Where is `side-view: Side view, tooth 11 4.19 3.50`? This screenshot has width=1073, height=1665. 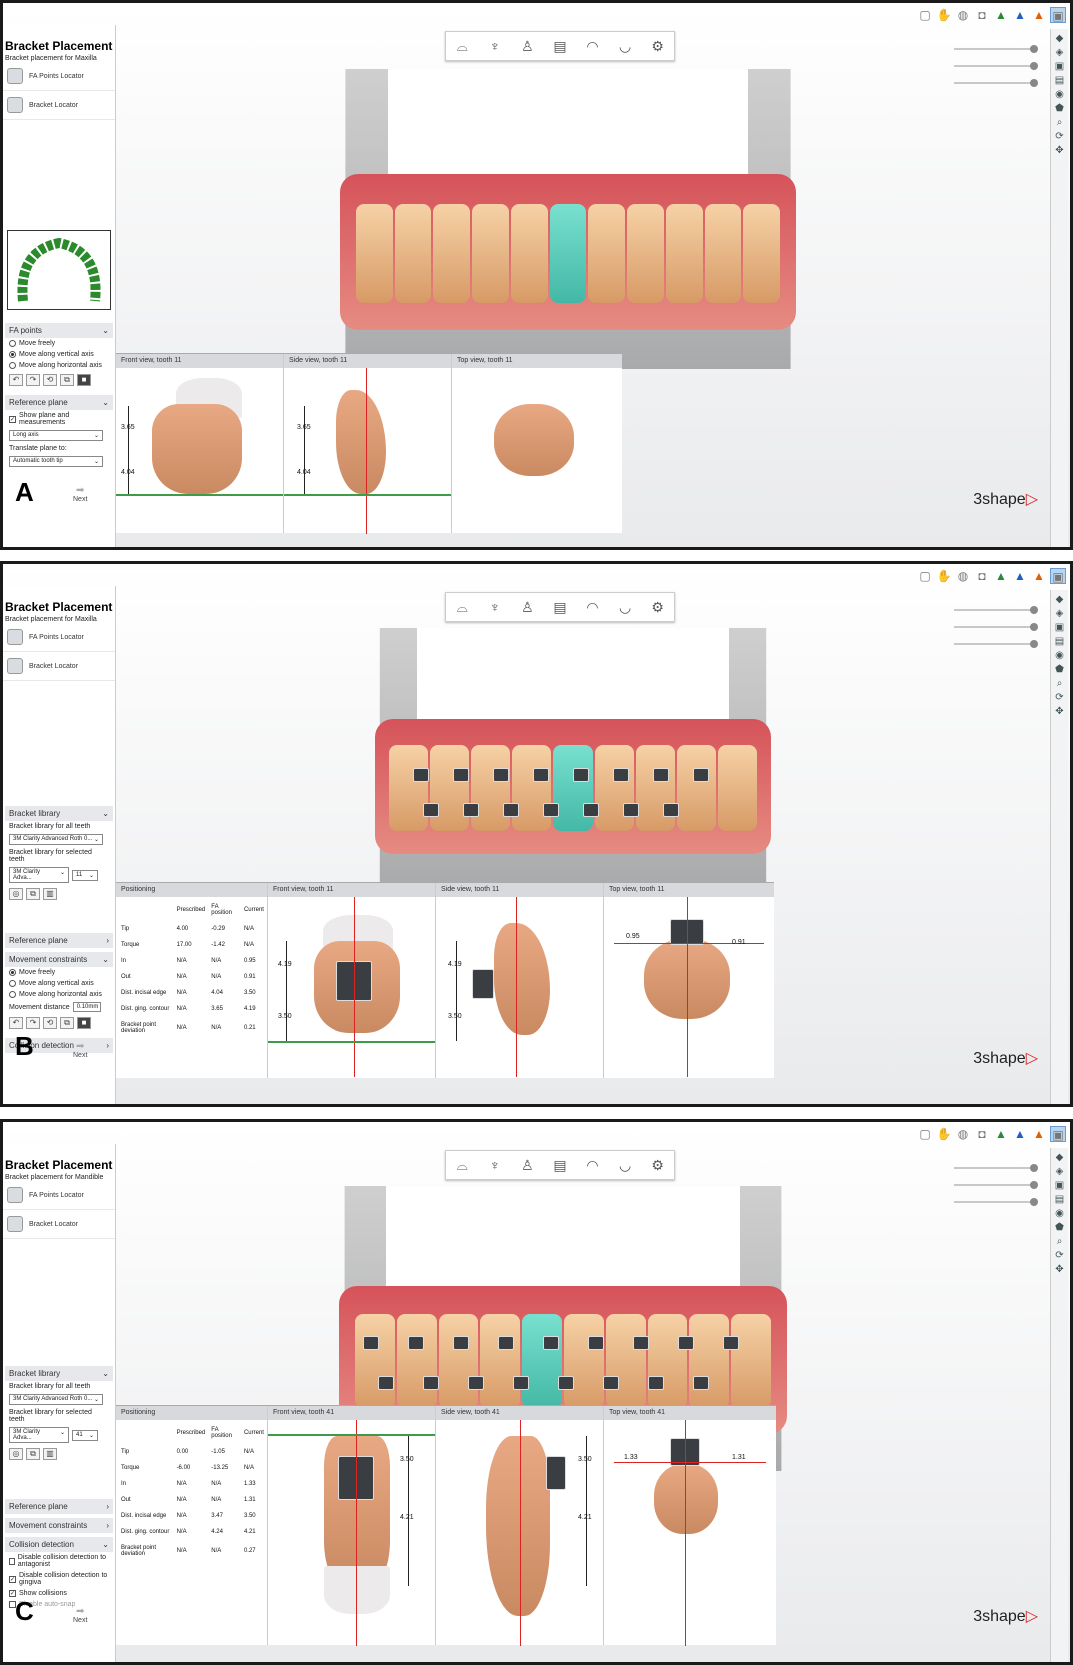
side-view: Side view, tooth 11 4.19 3.50 is located at coordinates (520, 980).